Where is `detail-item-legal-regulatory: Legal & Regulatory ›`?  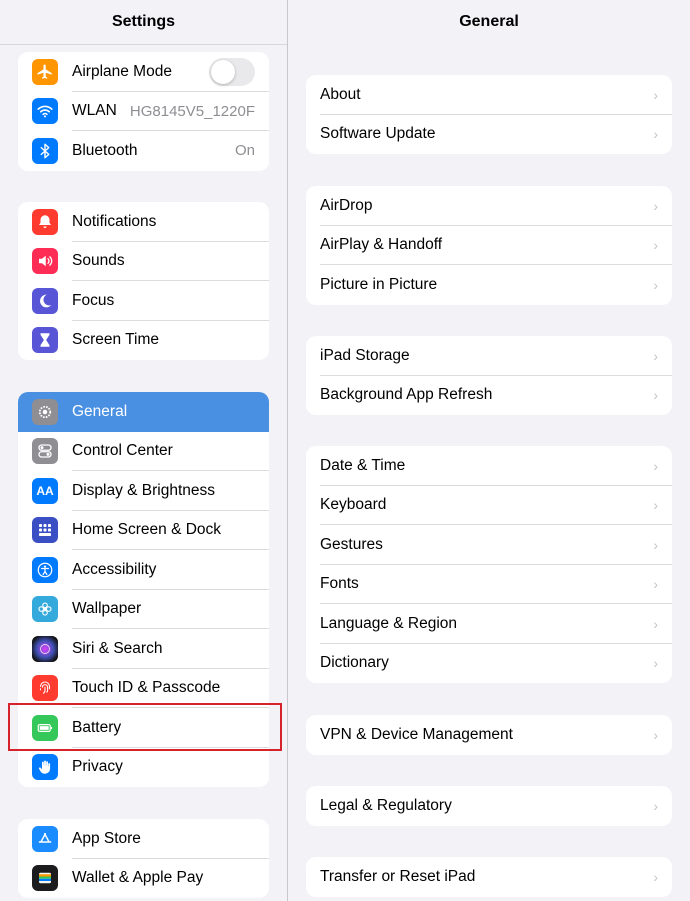
detail-item-legal-regulatory: Legal & Regulatory › is located at coordinates (489, 806).